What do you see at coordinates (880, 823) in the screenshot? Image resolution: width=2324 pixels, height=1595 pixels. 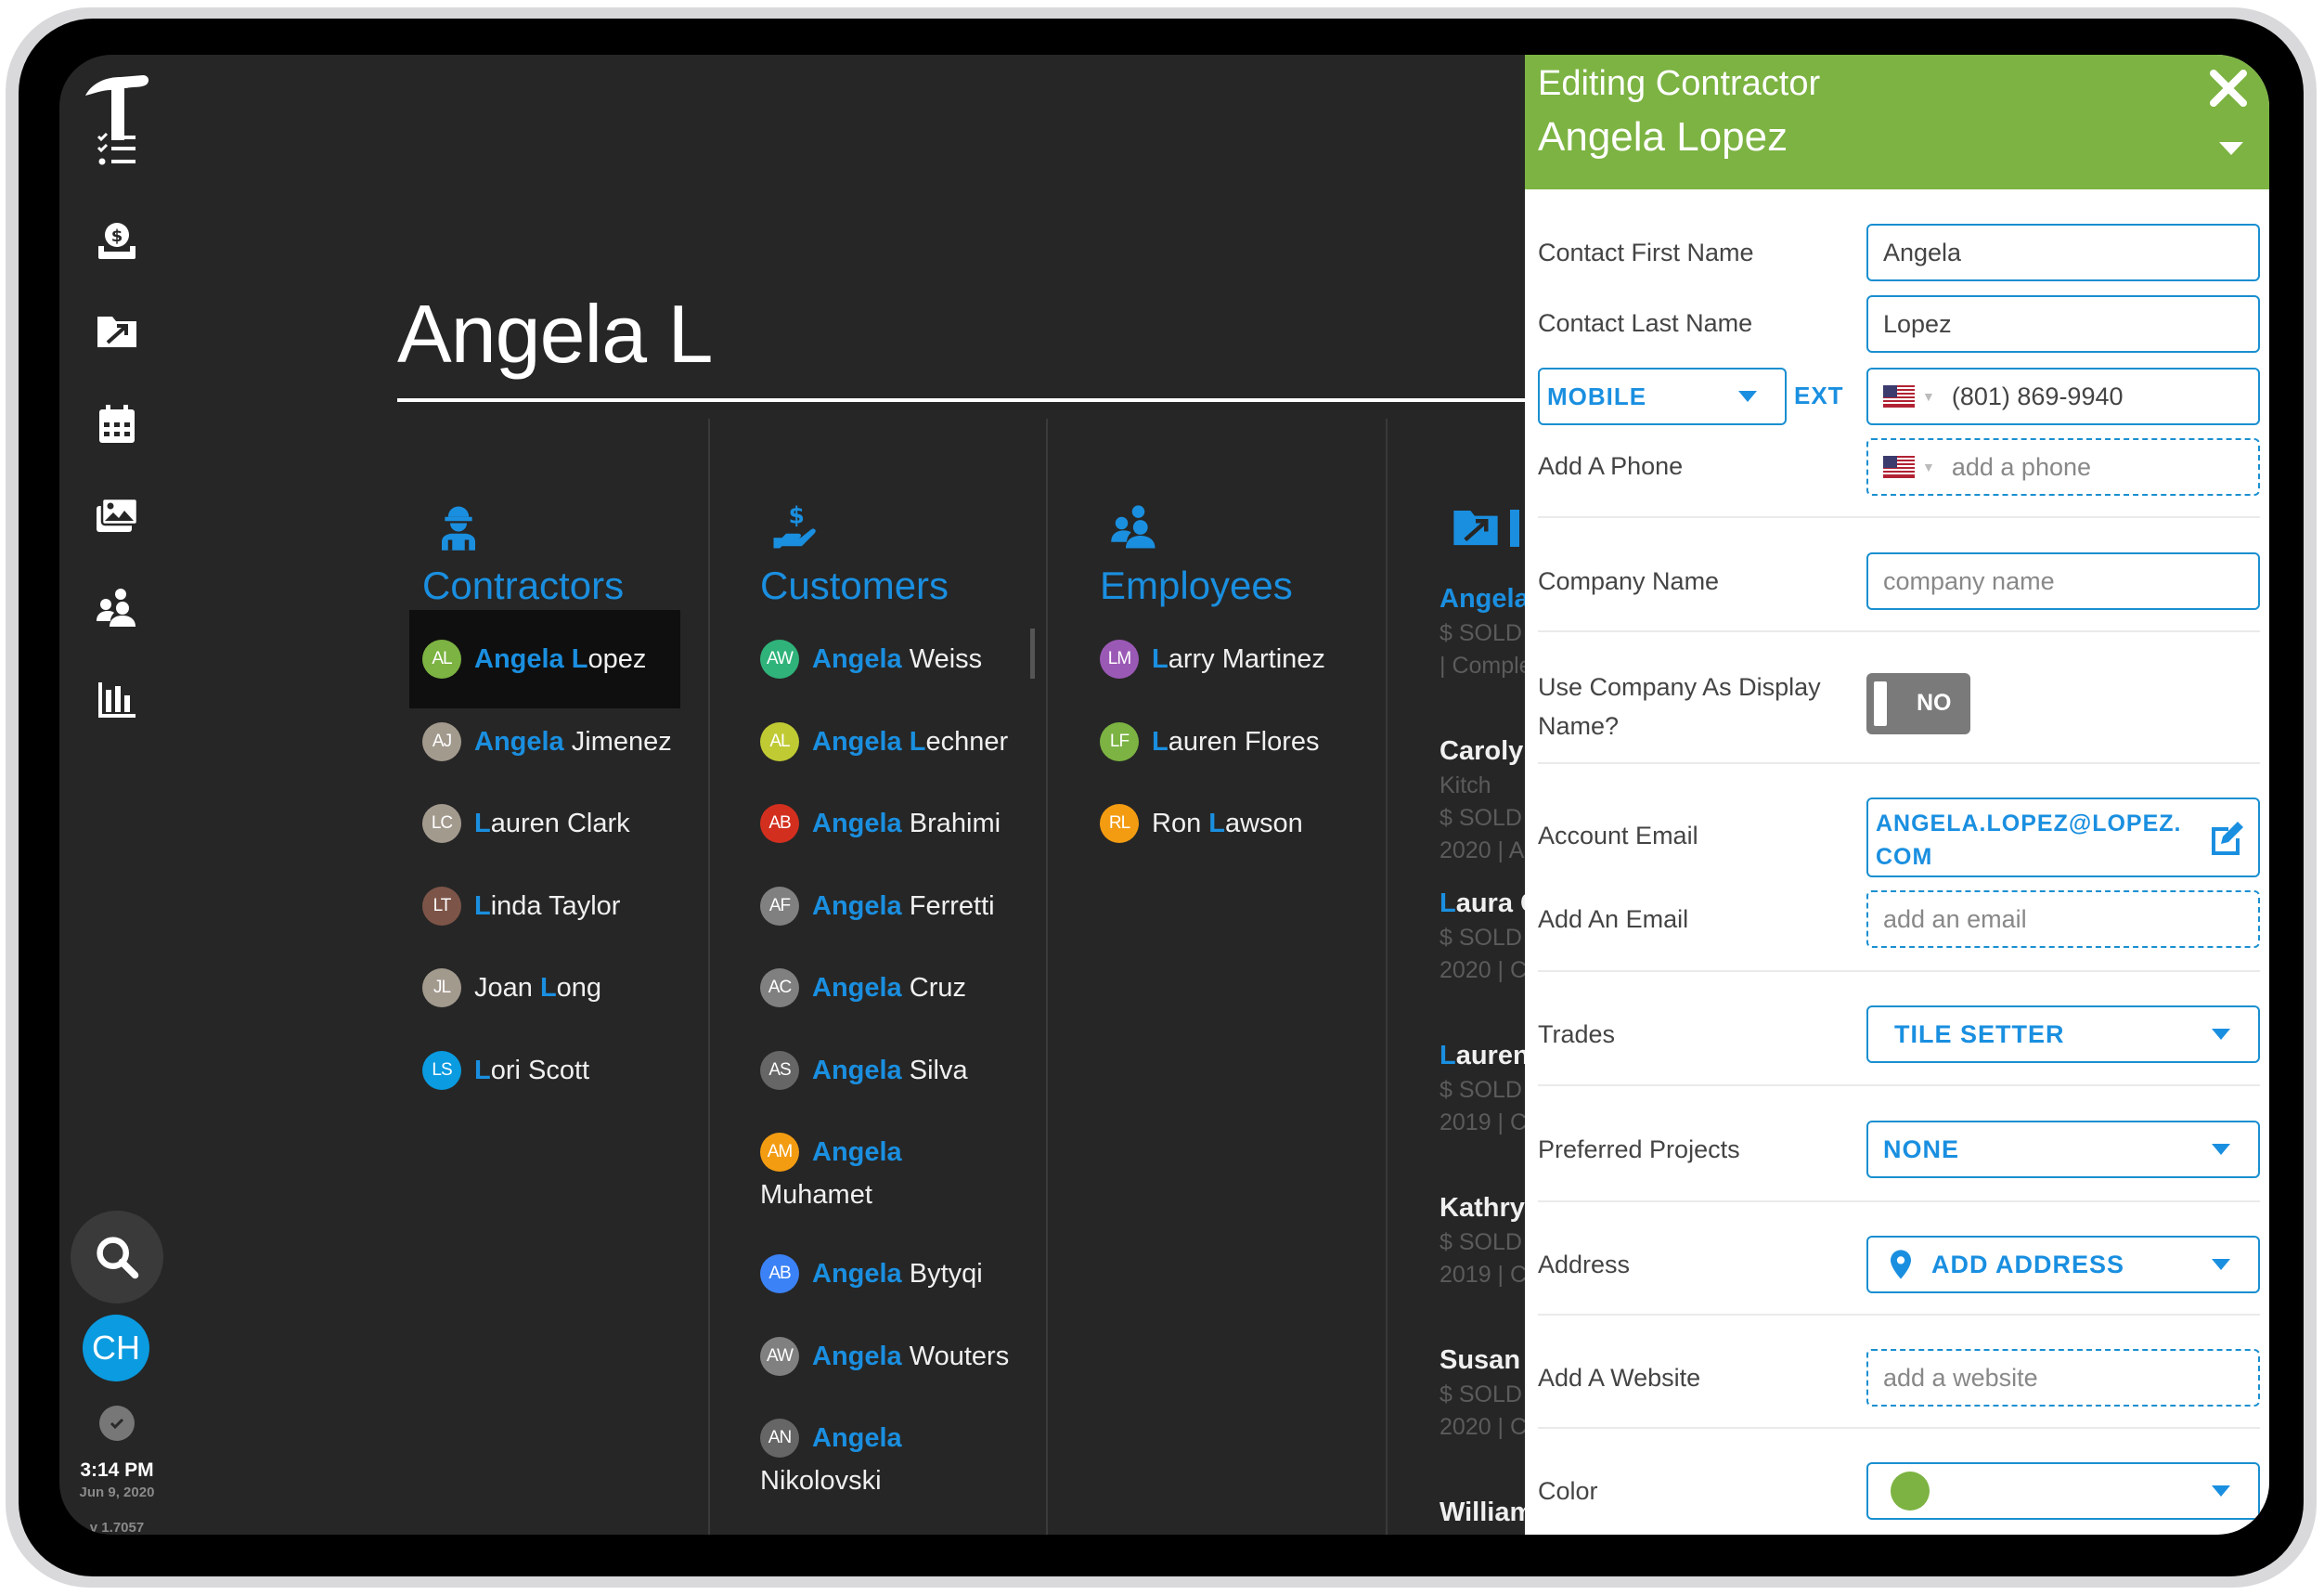 I see `customer-list-item: AB Angela Brahimi` at bounding box center [880, 823].